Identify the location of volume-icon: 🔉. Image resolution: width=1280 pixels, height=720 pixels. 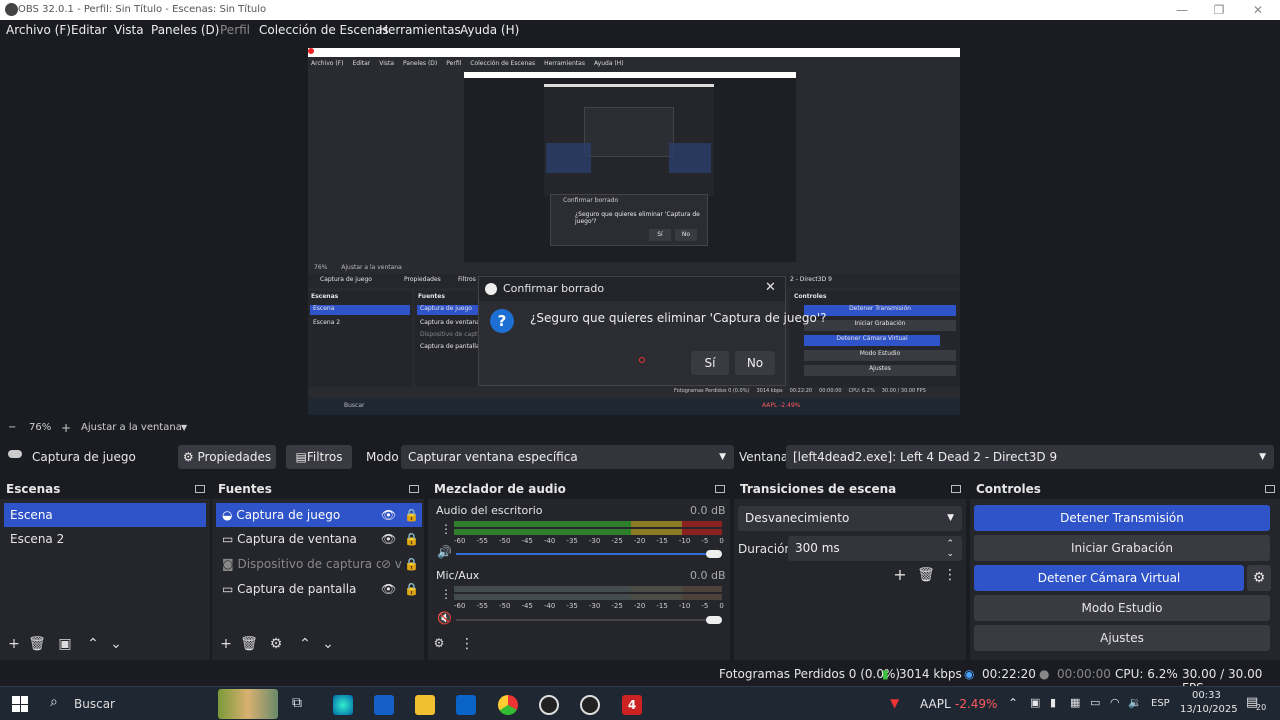
(1135, 702).